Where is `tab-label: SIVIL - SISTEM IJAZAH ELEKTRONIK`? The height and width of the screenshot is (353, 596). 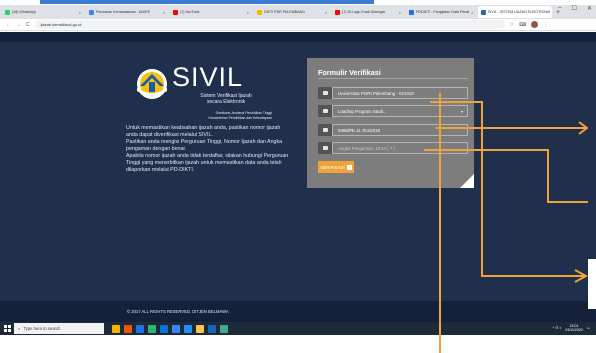
tab-label: SIVIL - SISTEM IJAZAH ELEKTRONIK is located at coordinates (519, 12).